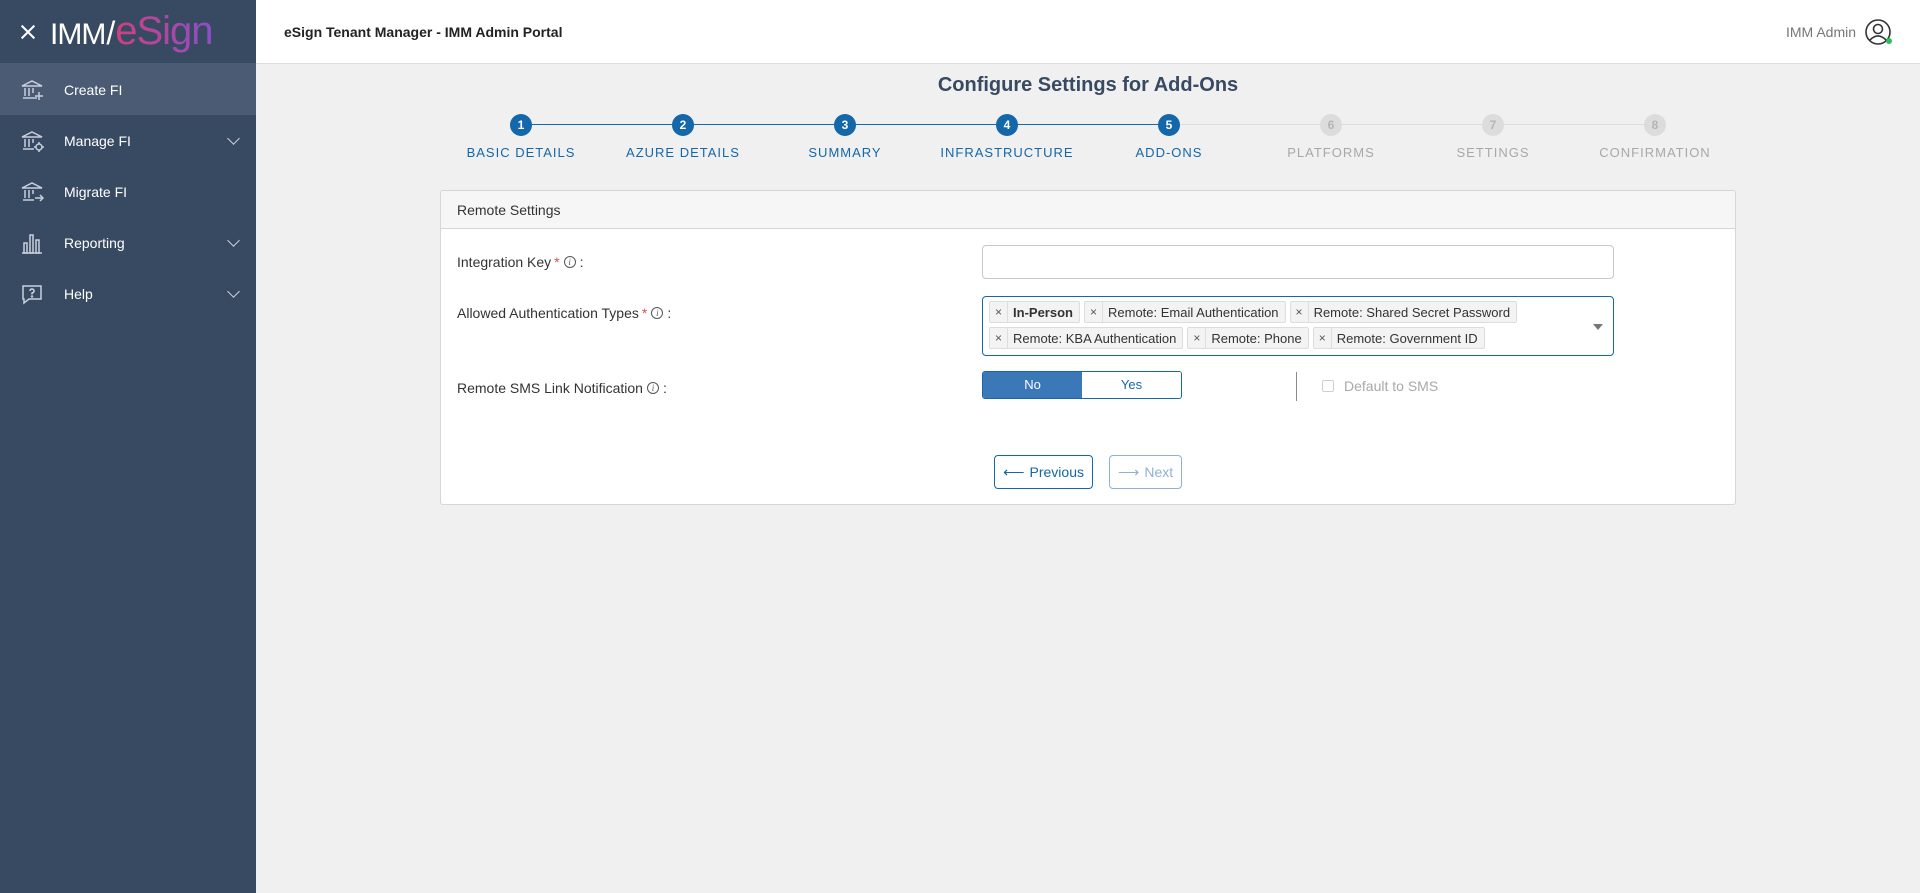  Describe the element at coordinates (1820, 31) in the screenshot. I see `user-name: IMM Admin` at that location.